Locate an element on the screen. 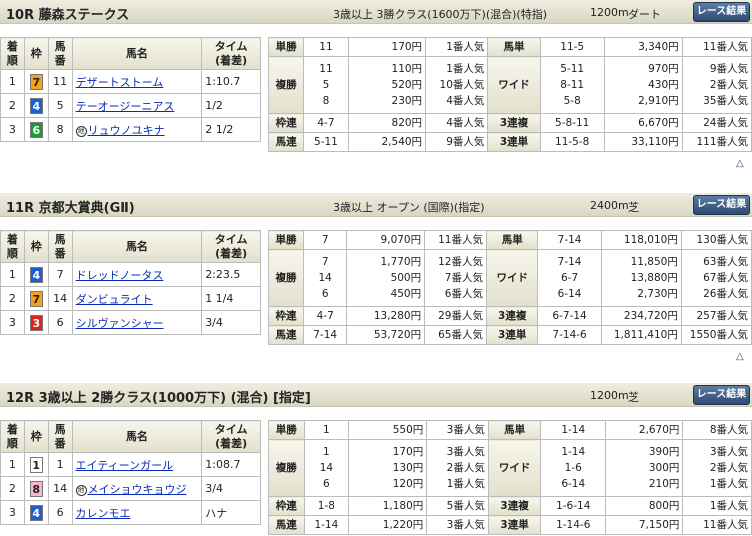  horse-number-cell: 1 is located at coordinates (60, 464).